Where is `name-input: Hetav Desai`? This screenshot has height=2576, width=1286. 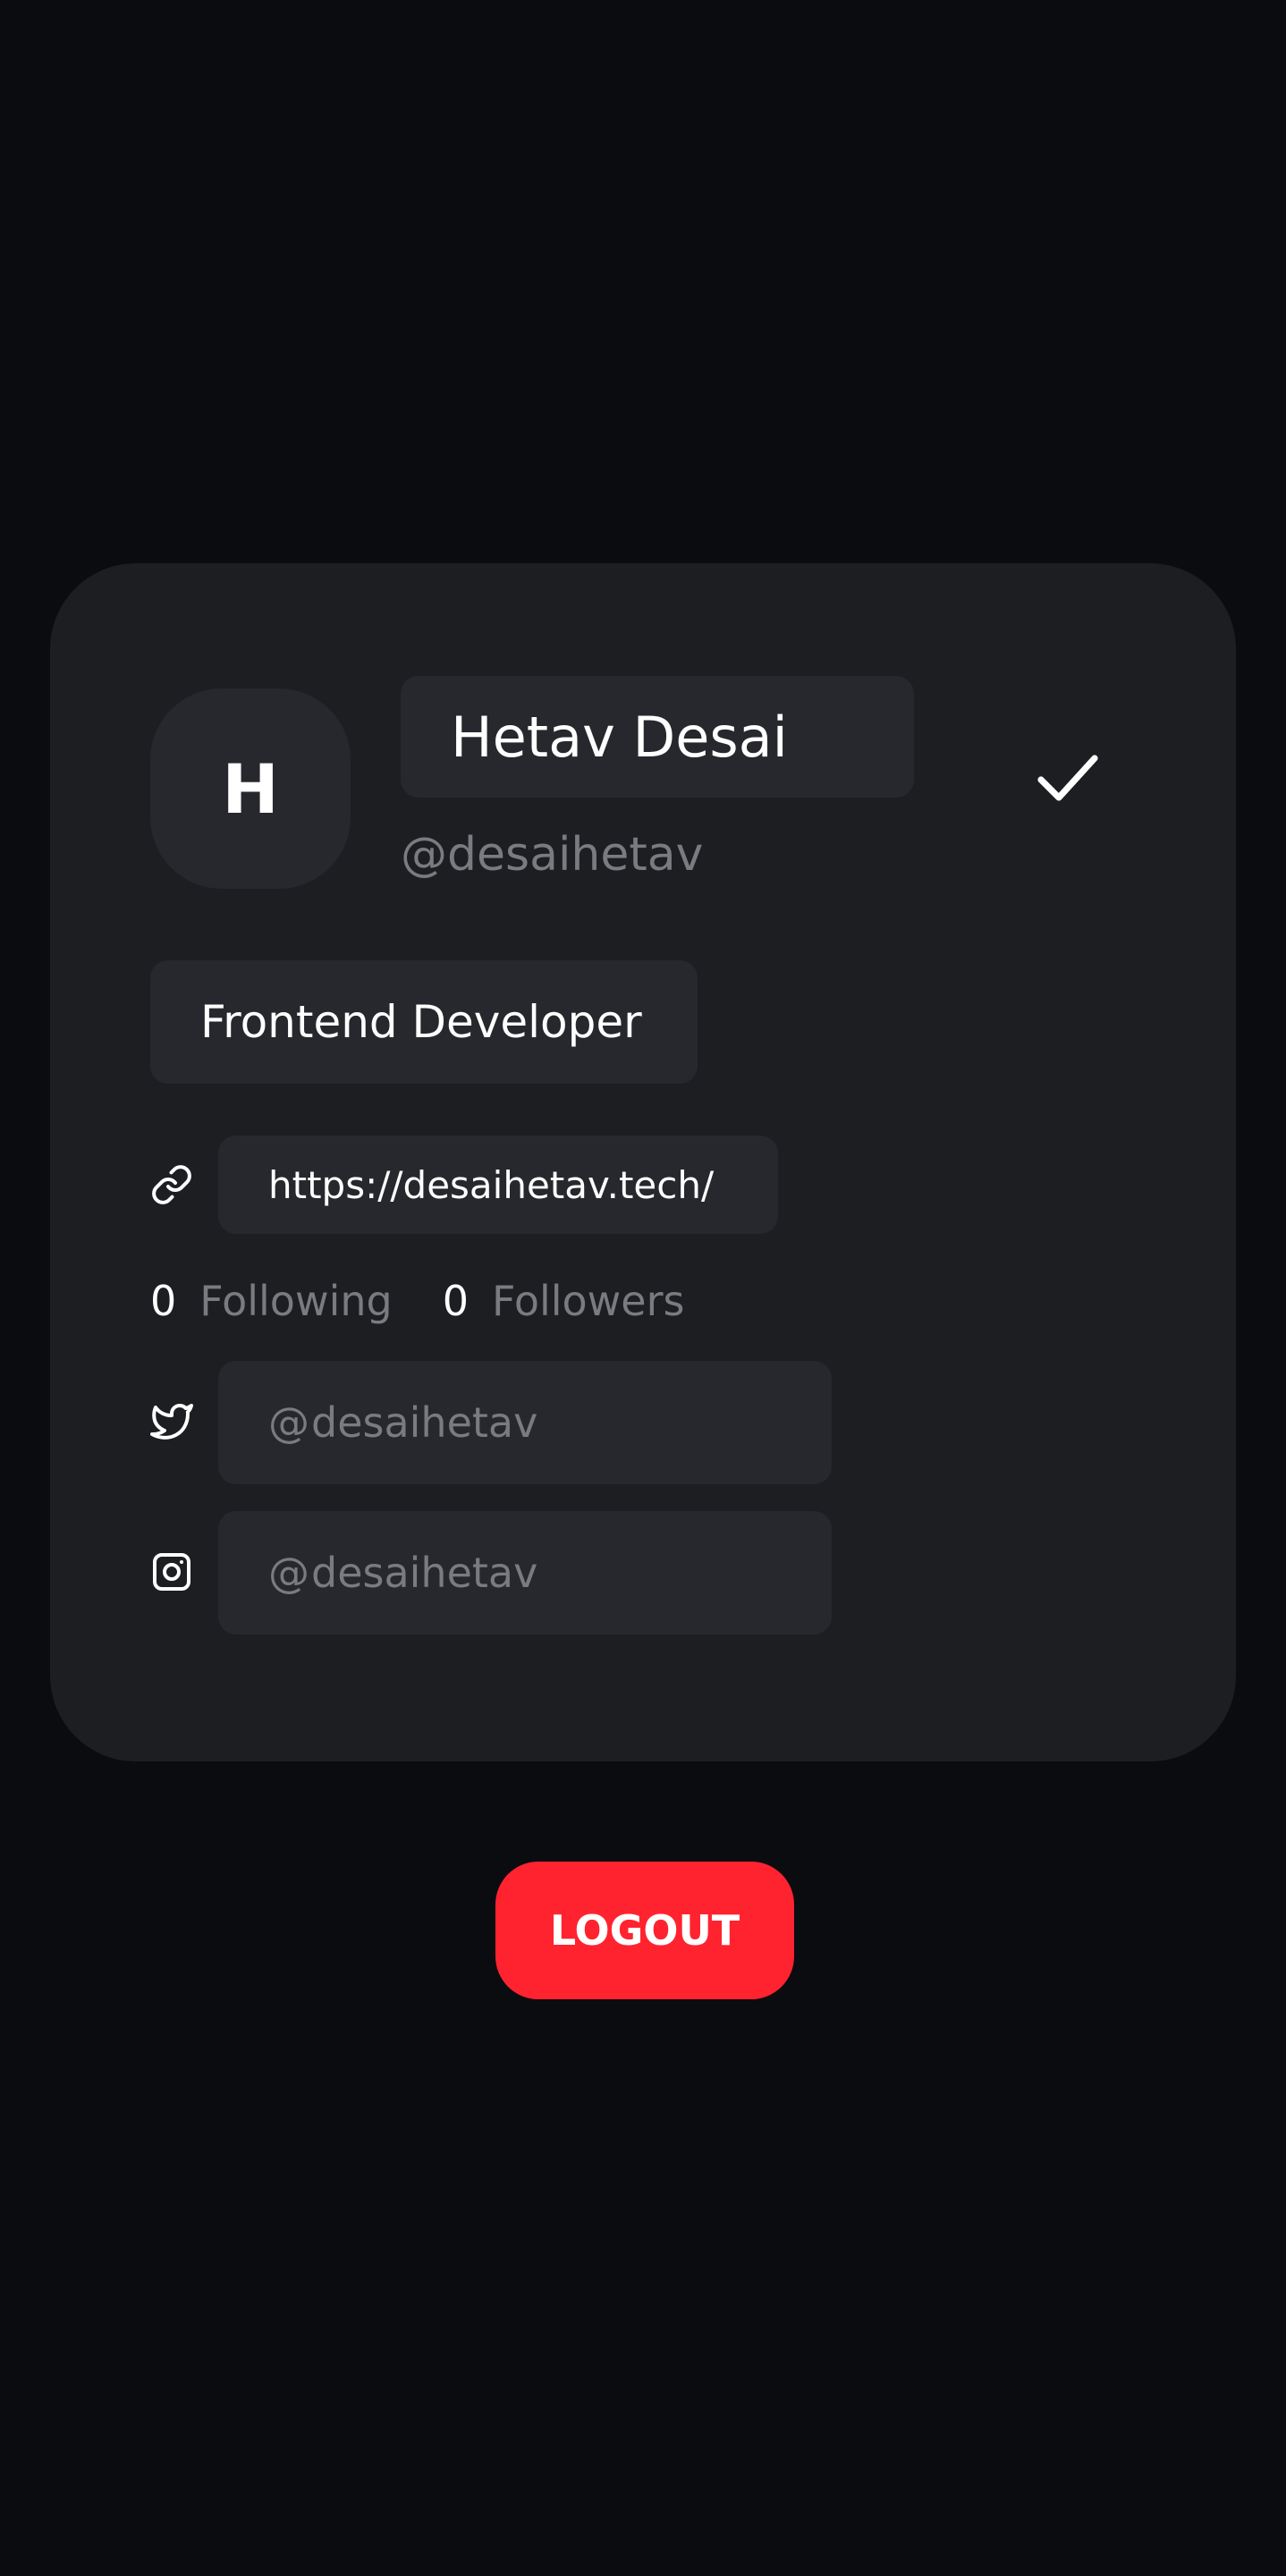
name-input: Hetav Desai is located at coordinates (657, 737).